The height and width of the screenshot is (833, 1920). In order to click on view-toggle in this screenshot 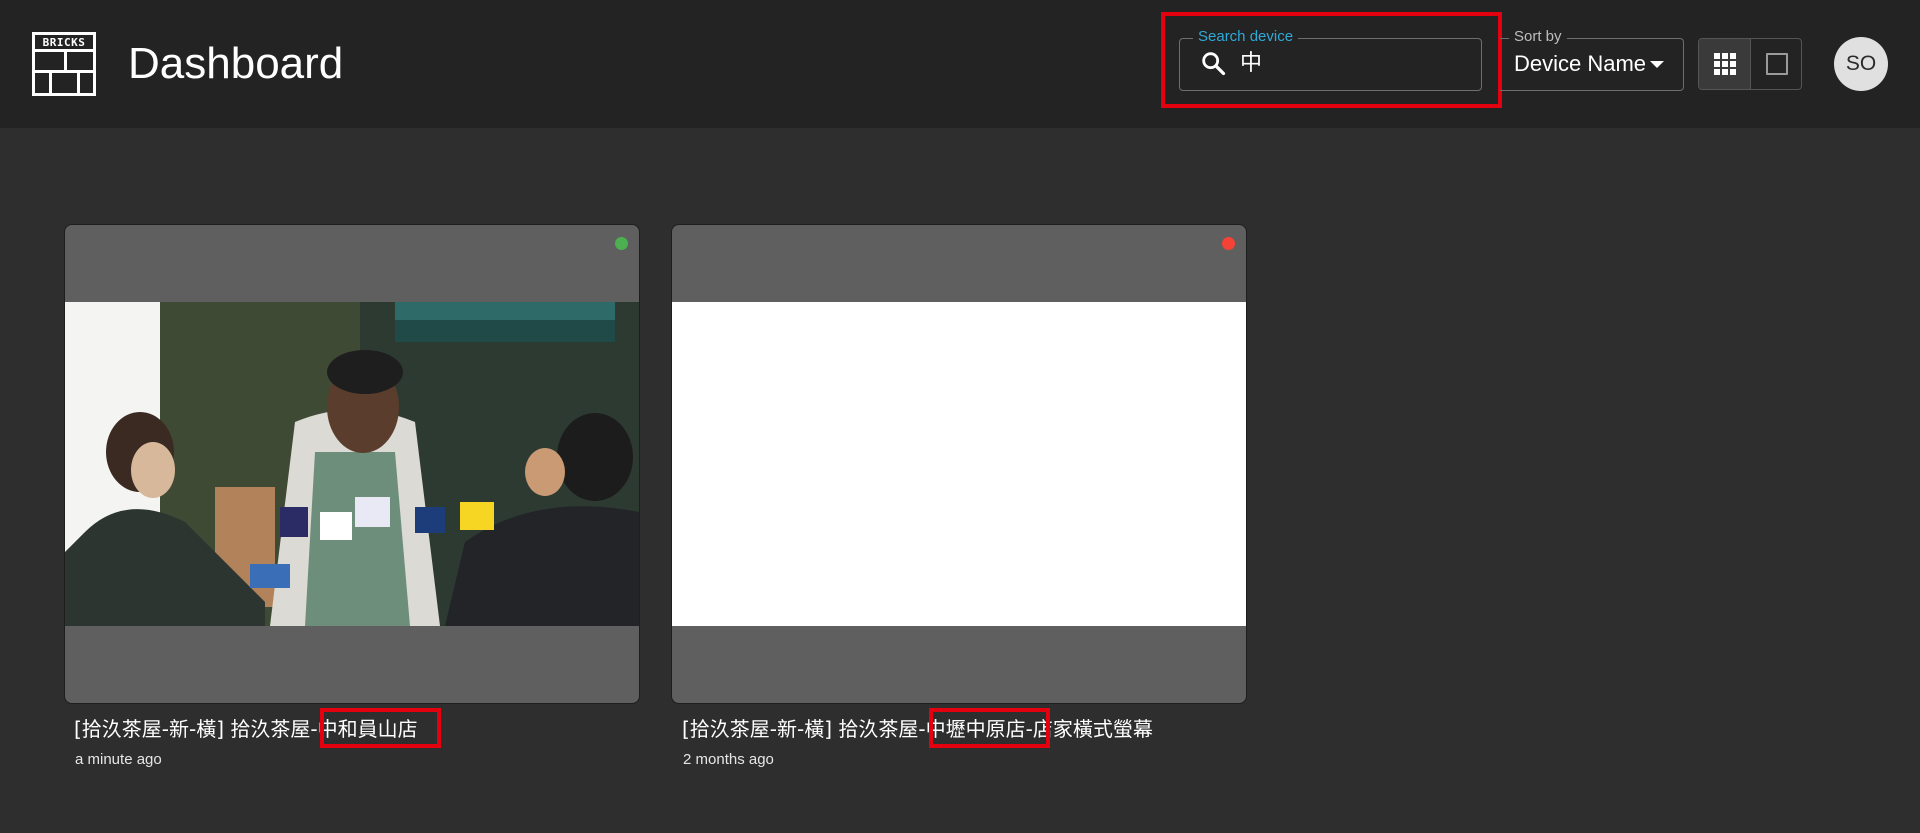, I will do `click(1750, 64)`.